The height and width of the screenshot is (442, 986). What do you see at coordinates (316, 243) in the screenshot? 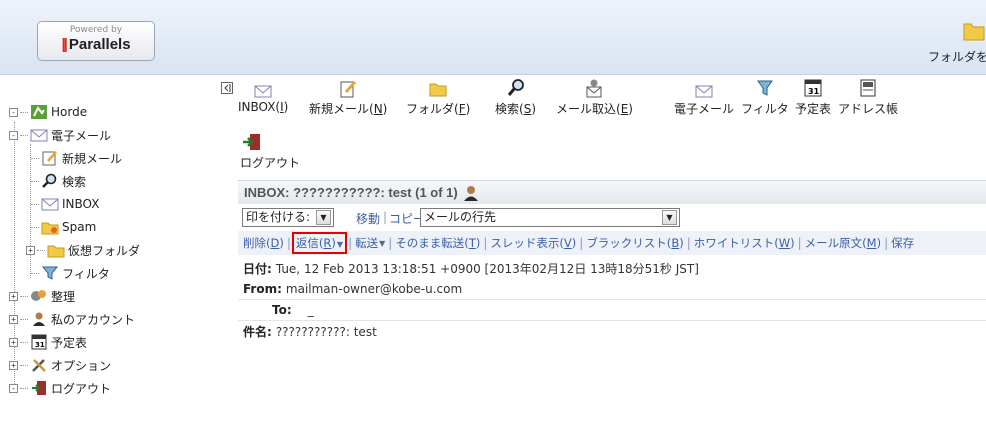
I see `reply-link: 返信(R)` at bounding box center [316, 243].